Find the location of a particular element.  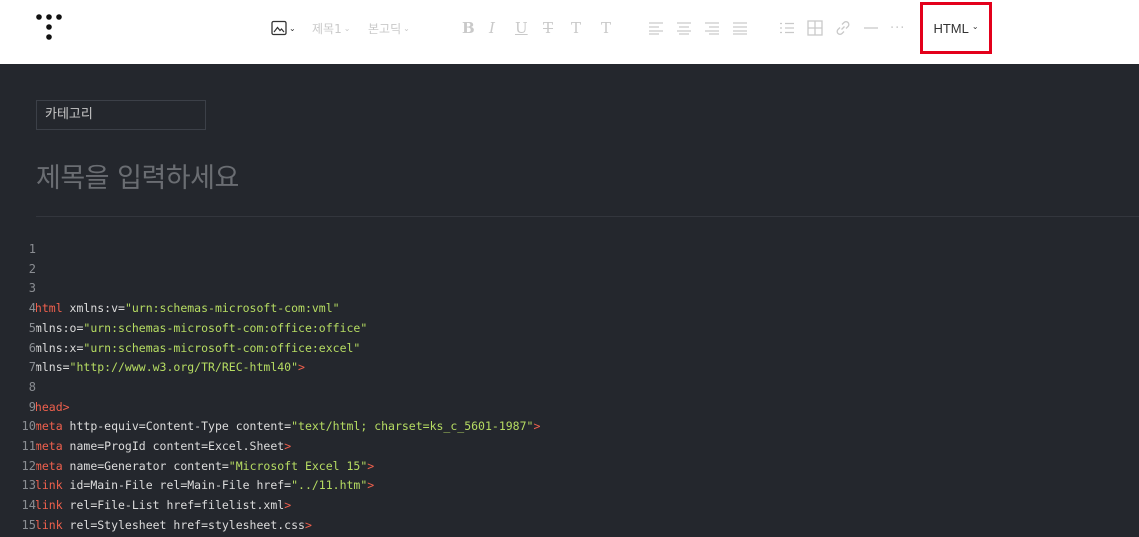

code-token: xmlns:o= is located at coordinates (60, 327).